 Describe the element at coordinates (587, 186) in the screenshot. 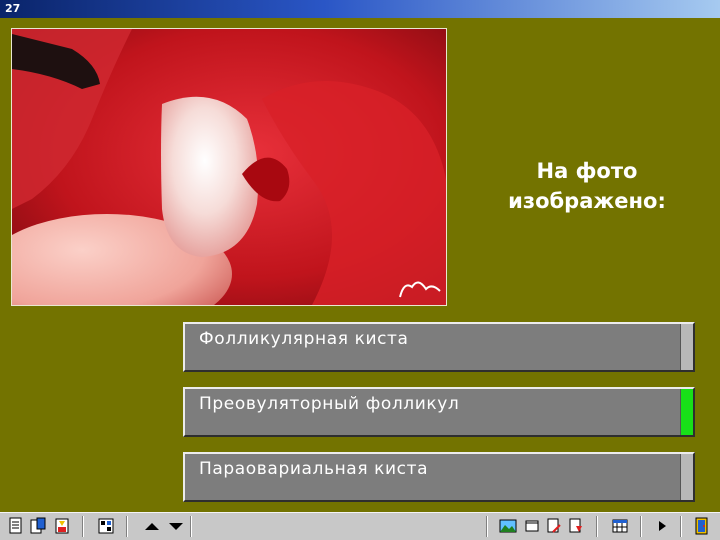

I see `question-text: На фото изображено:` at that location.